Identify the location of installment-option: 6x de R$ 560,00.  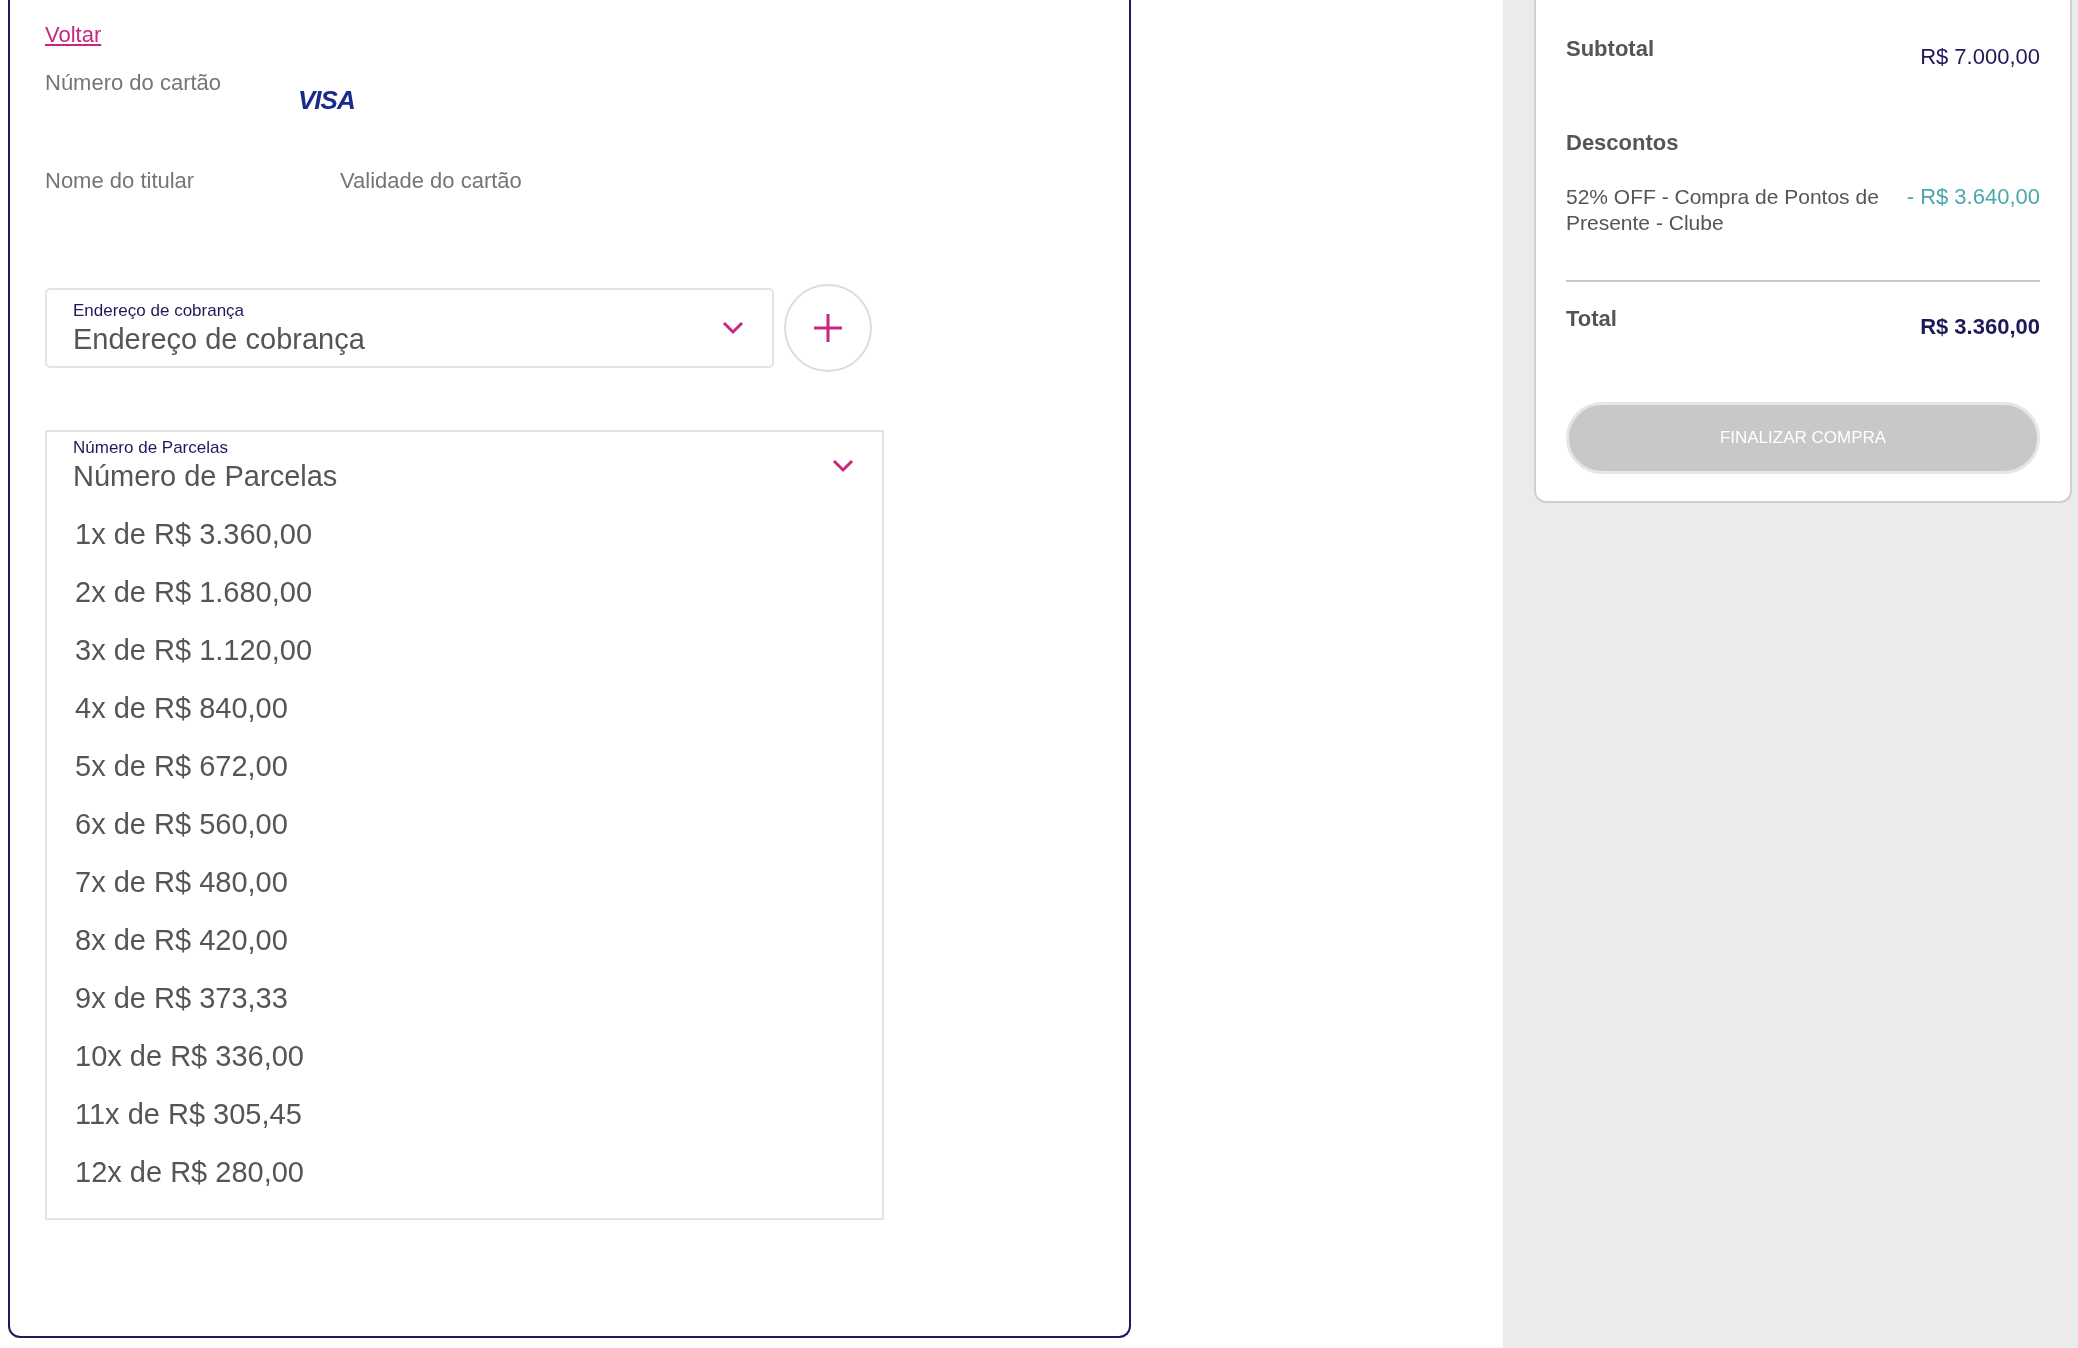
(464, 824).